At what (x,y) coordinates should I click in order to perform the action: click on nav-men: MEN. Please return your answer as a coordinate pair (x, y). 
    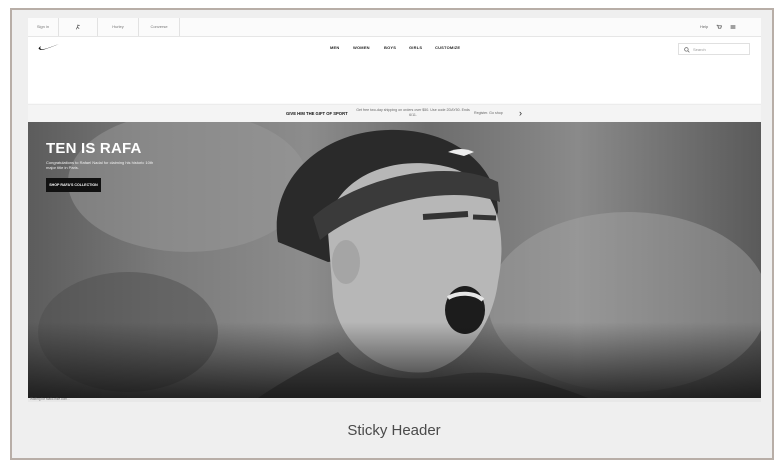
    Looking at the image, I should click on (335, 47).